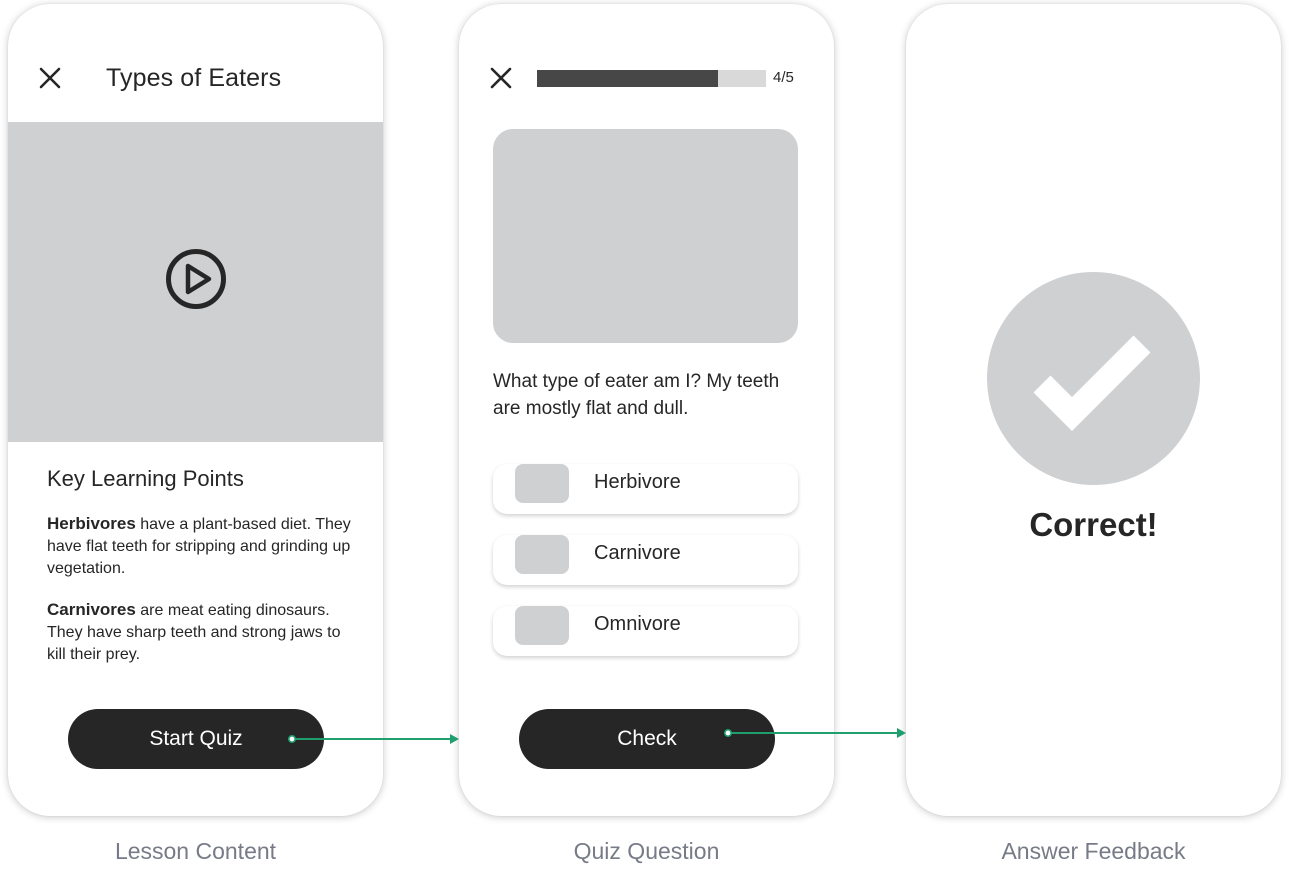 The image size is (1289, 869). I want to click on page-title: Types of Eaters, so click(194, 78).